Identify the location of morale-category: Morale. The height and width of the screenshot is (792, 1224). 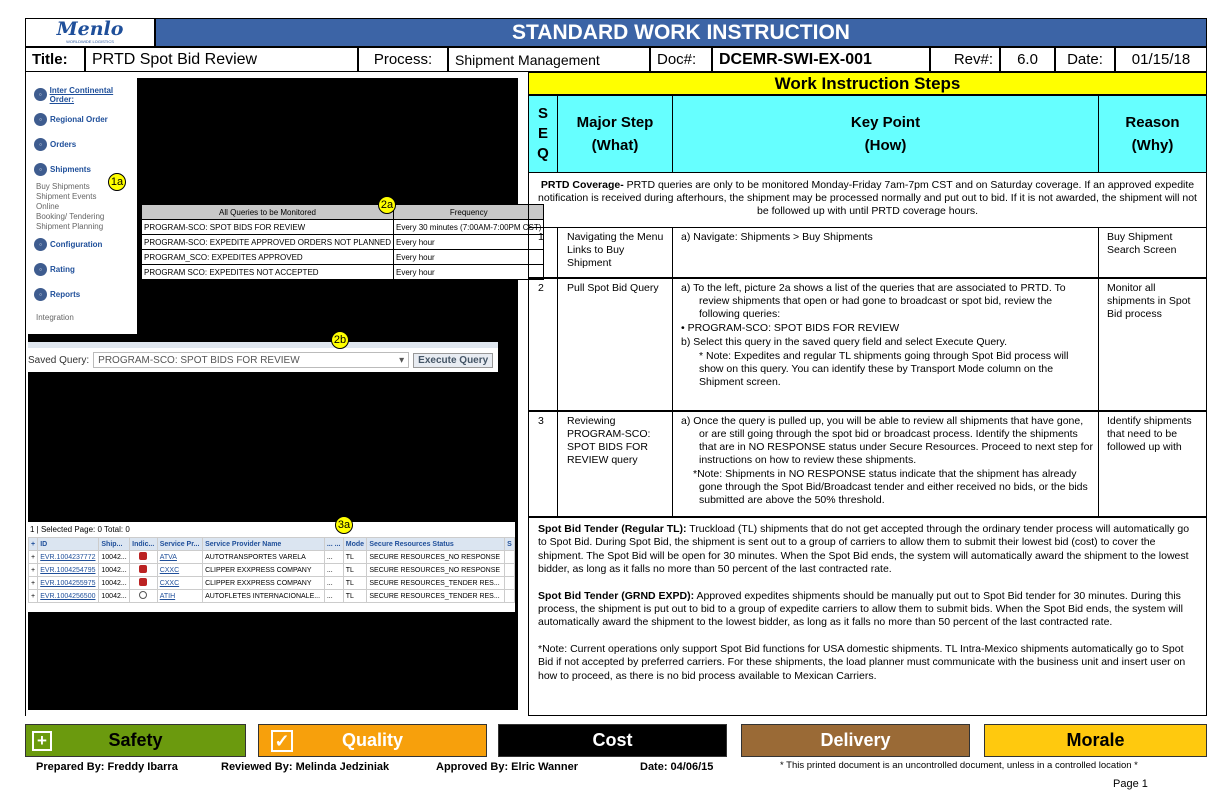
(1095, 740).